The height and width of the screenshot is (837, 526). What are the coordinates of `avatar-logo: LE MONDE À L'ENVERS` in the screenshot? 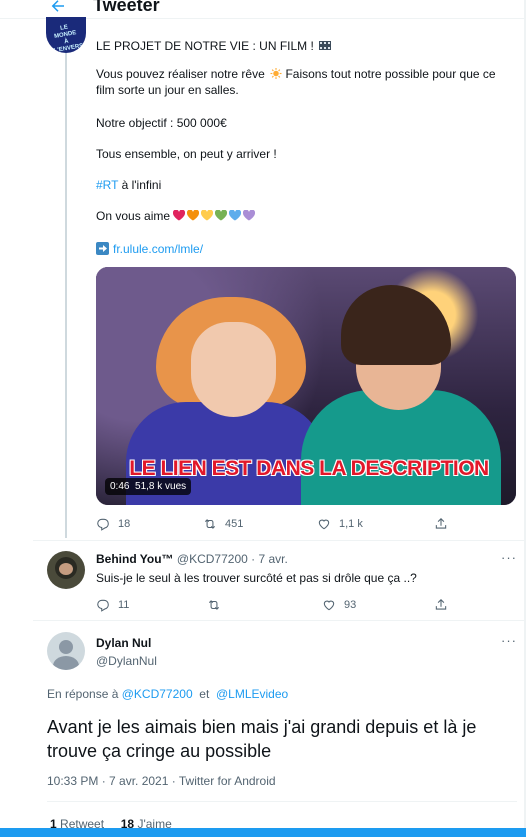 It's located at (68, 38).